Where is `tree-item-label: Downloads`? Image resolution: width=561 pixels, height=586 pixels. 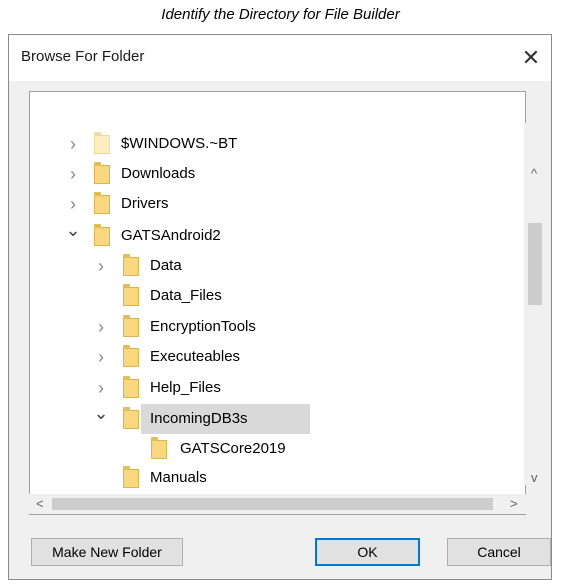
tree-item-label: Downloads is located at coordinates (158, 173).